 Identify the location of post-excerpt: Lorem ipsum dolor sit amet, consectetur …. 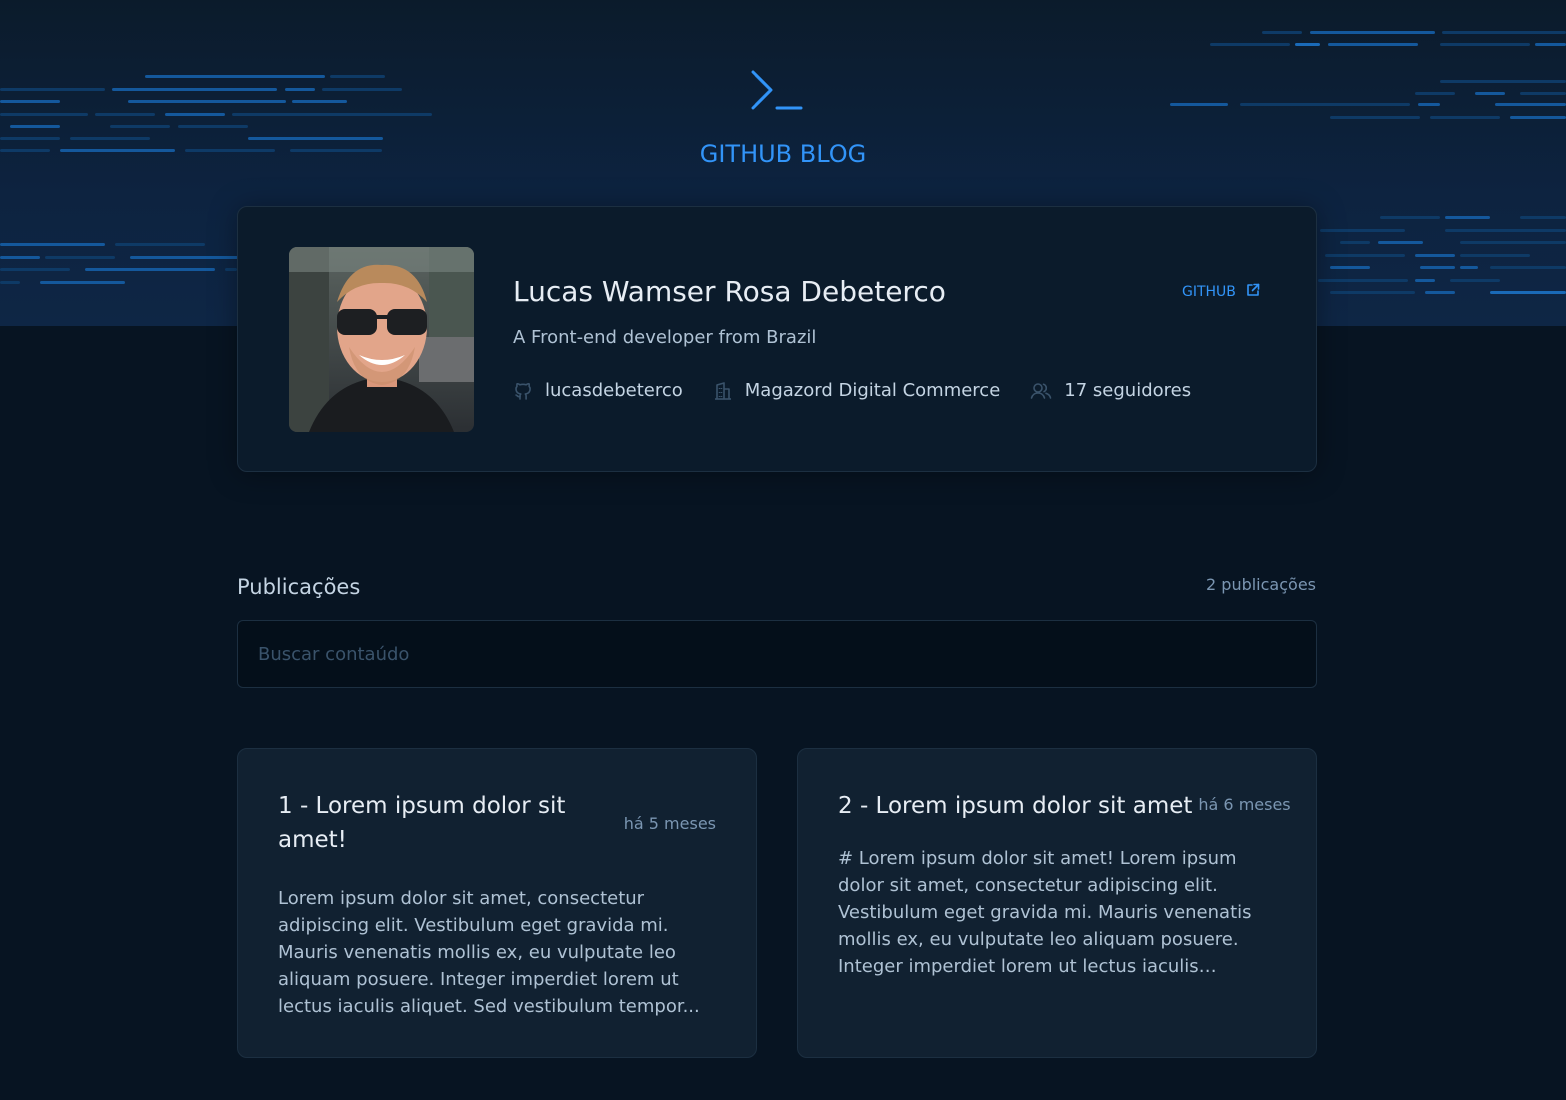
(489, 952).